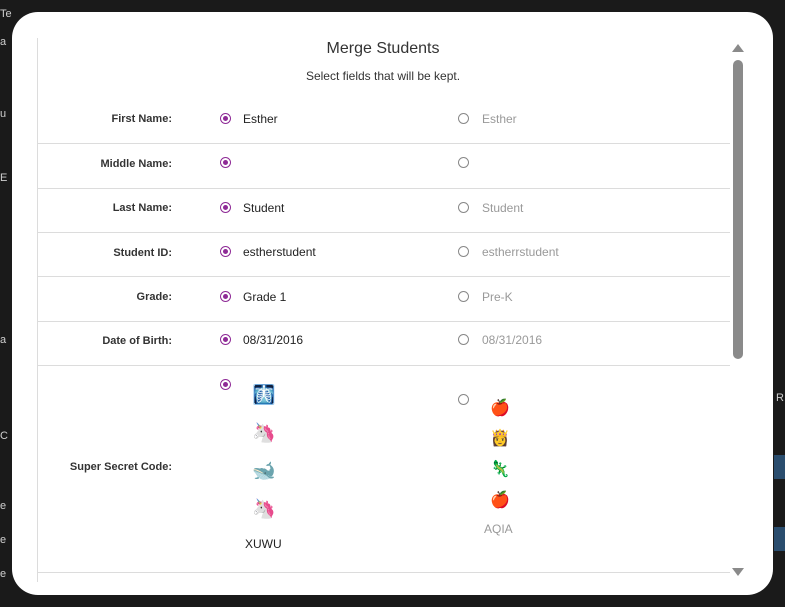 This screenshot has height=607, width=785. Describe the element at coordinates (264, 471) in the screenshot. I see `whale-icon: 🐋` at that location.